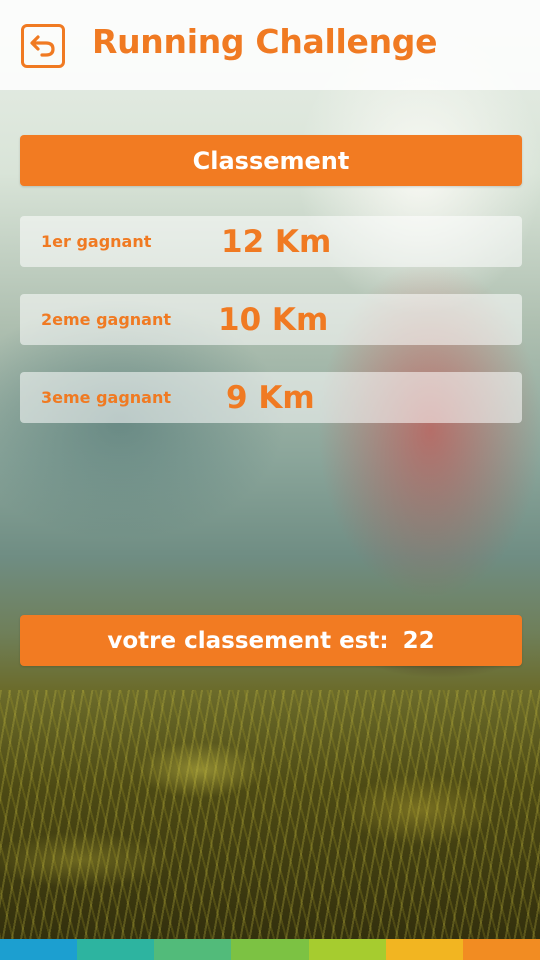 This screenshot has width=540, height=960. What do you see at coordinates (273, 319) in the screenshot?
I see `ranking-row-distance: 10 Km` at bounding box center [273, 319].